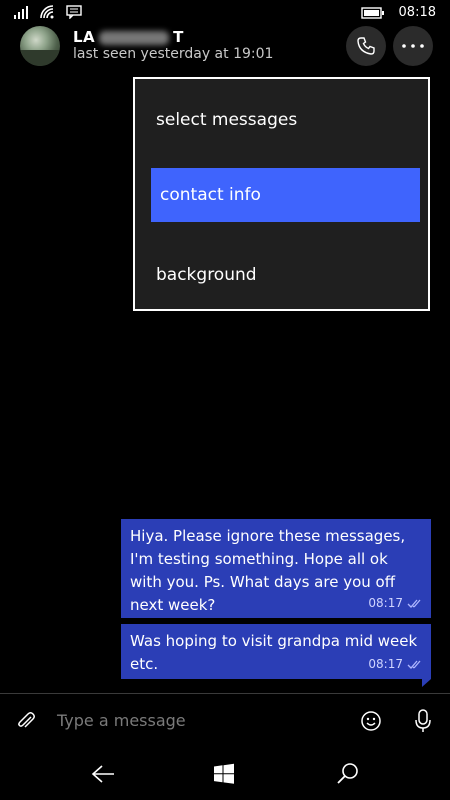 The height and width of the screenshot is (800, 450). What do you see at coordinates (173, 54) in the screenshot?
I see `last-seen-status: last seen yesterday at 19:01` at bounding box center [173, 54].